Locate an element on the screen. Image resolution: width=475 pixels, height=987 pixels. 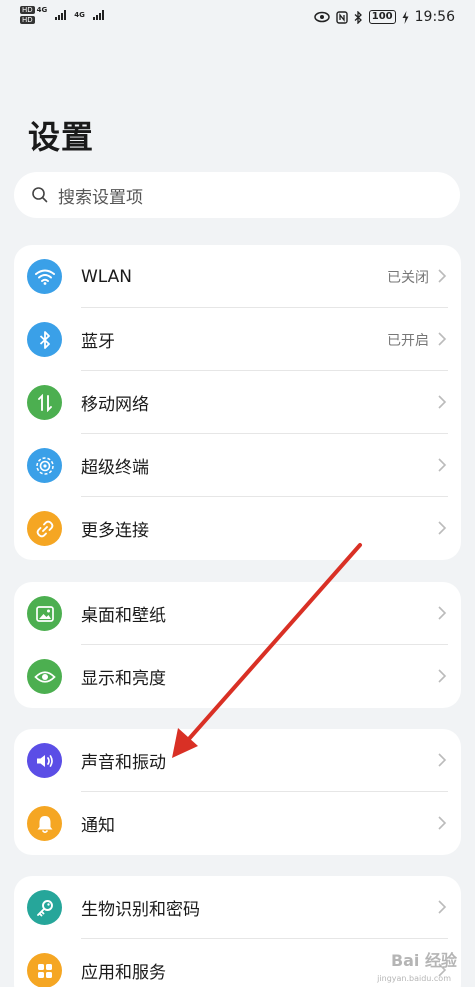
battery-indicator: 100 is located at coordinates (382, 17).